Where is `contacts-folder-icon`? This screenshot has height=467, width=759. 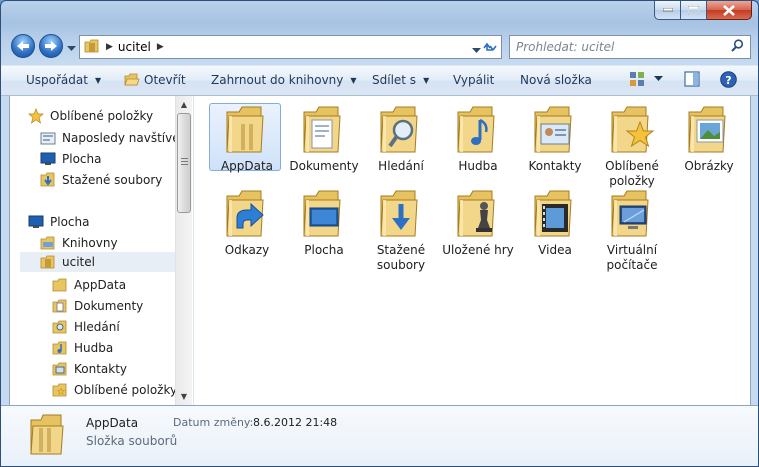
contacts-folder-icon is located at coordinates (555, 130).